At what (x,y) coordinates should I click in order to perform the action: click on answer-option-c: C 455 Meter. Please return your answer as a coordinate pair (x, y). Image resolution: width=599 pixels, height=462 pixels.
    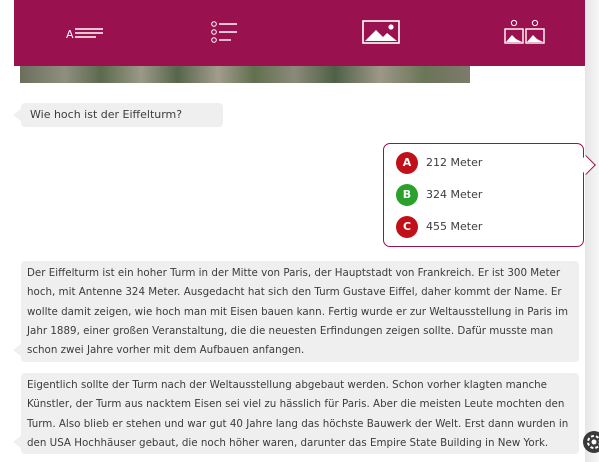
    Looking at the image, I should click on (481, 227).